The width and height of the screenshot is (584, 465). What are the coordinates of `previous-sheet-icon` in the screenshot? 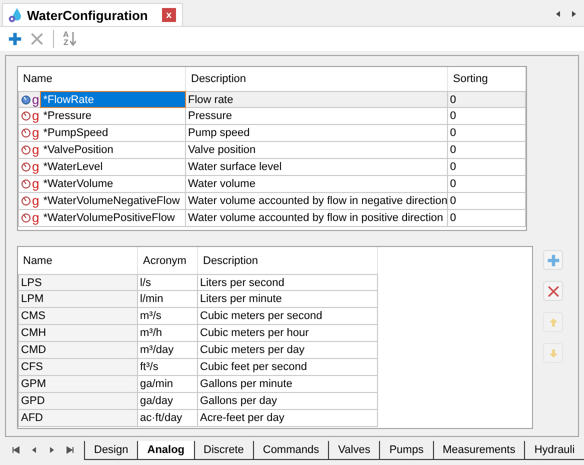 It's located at (34, 450).